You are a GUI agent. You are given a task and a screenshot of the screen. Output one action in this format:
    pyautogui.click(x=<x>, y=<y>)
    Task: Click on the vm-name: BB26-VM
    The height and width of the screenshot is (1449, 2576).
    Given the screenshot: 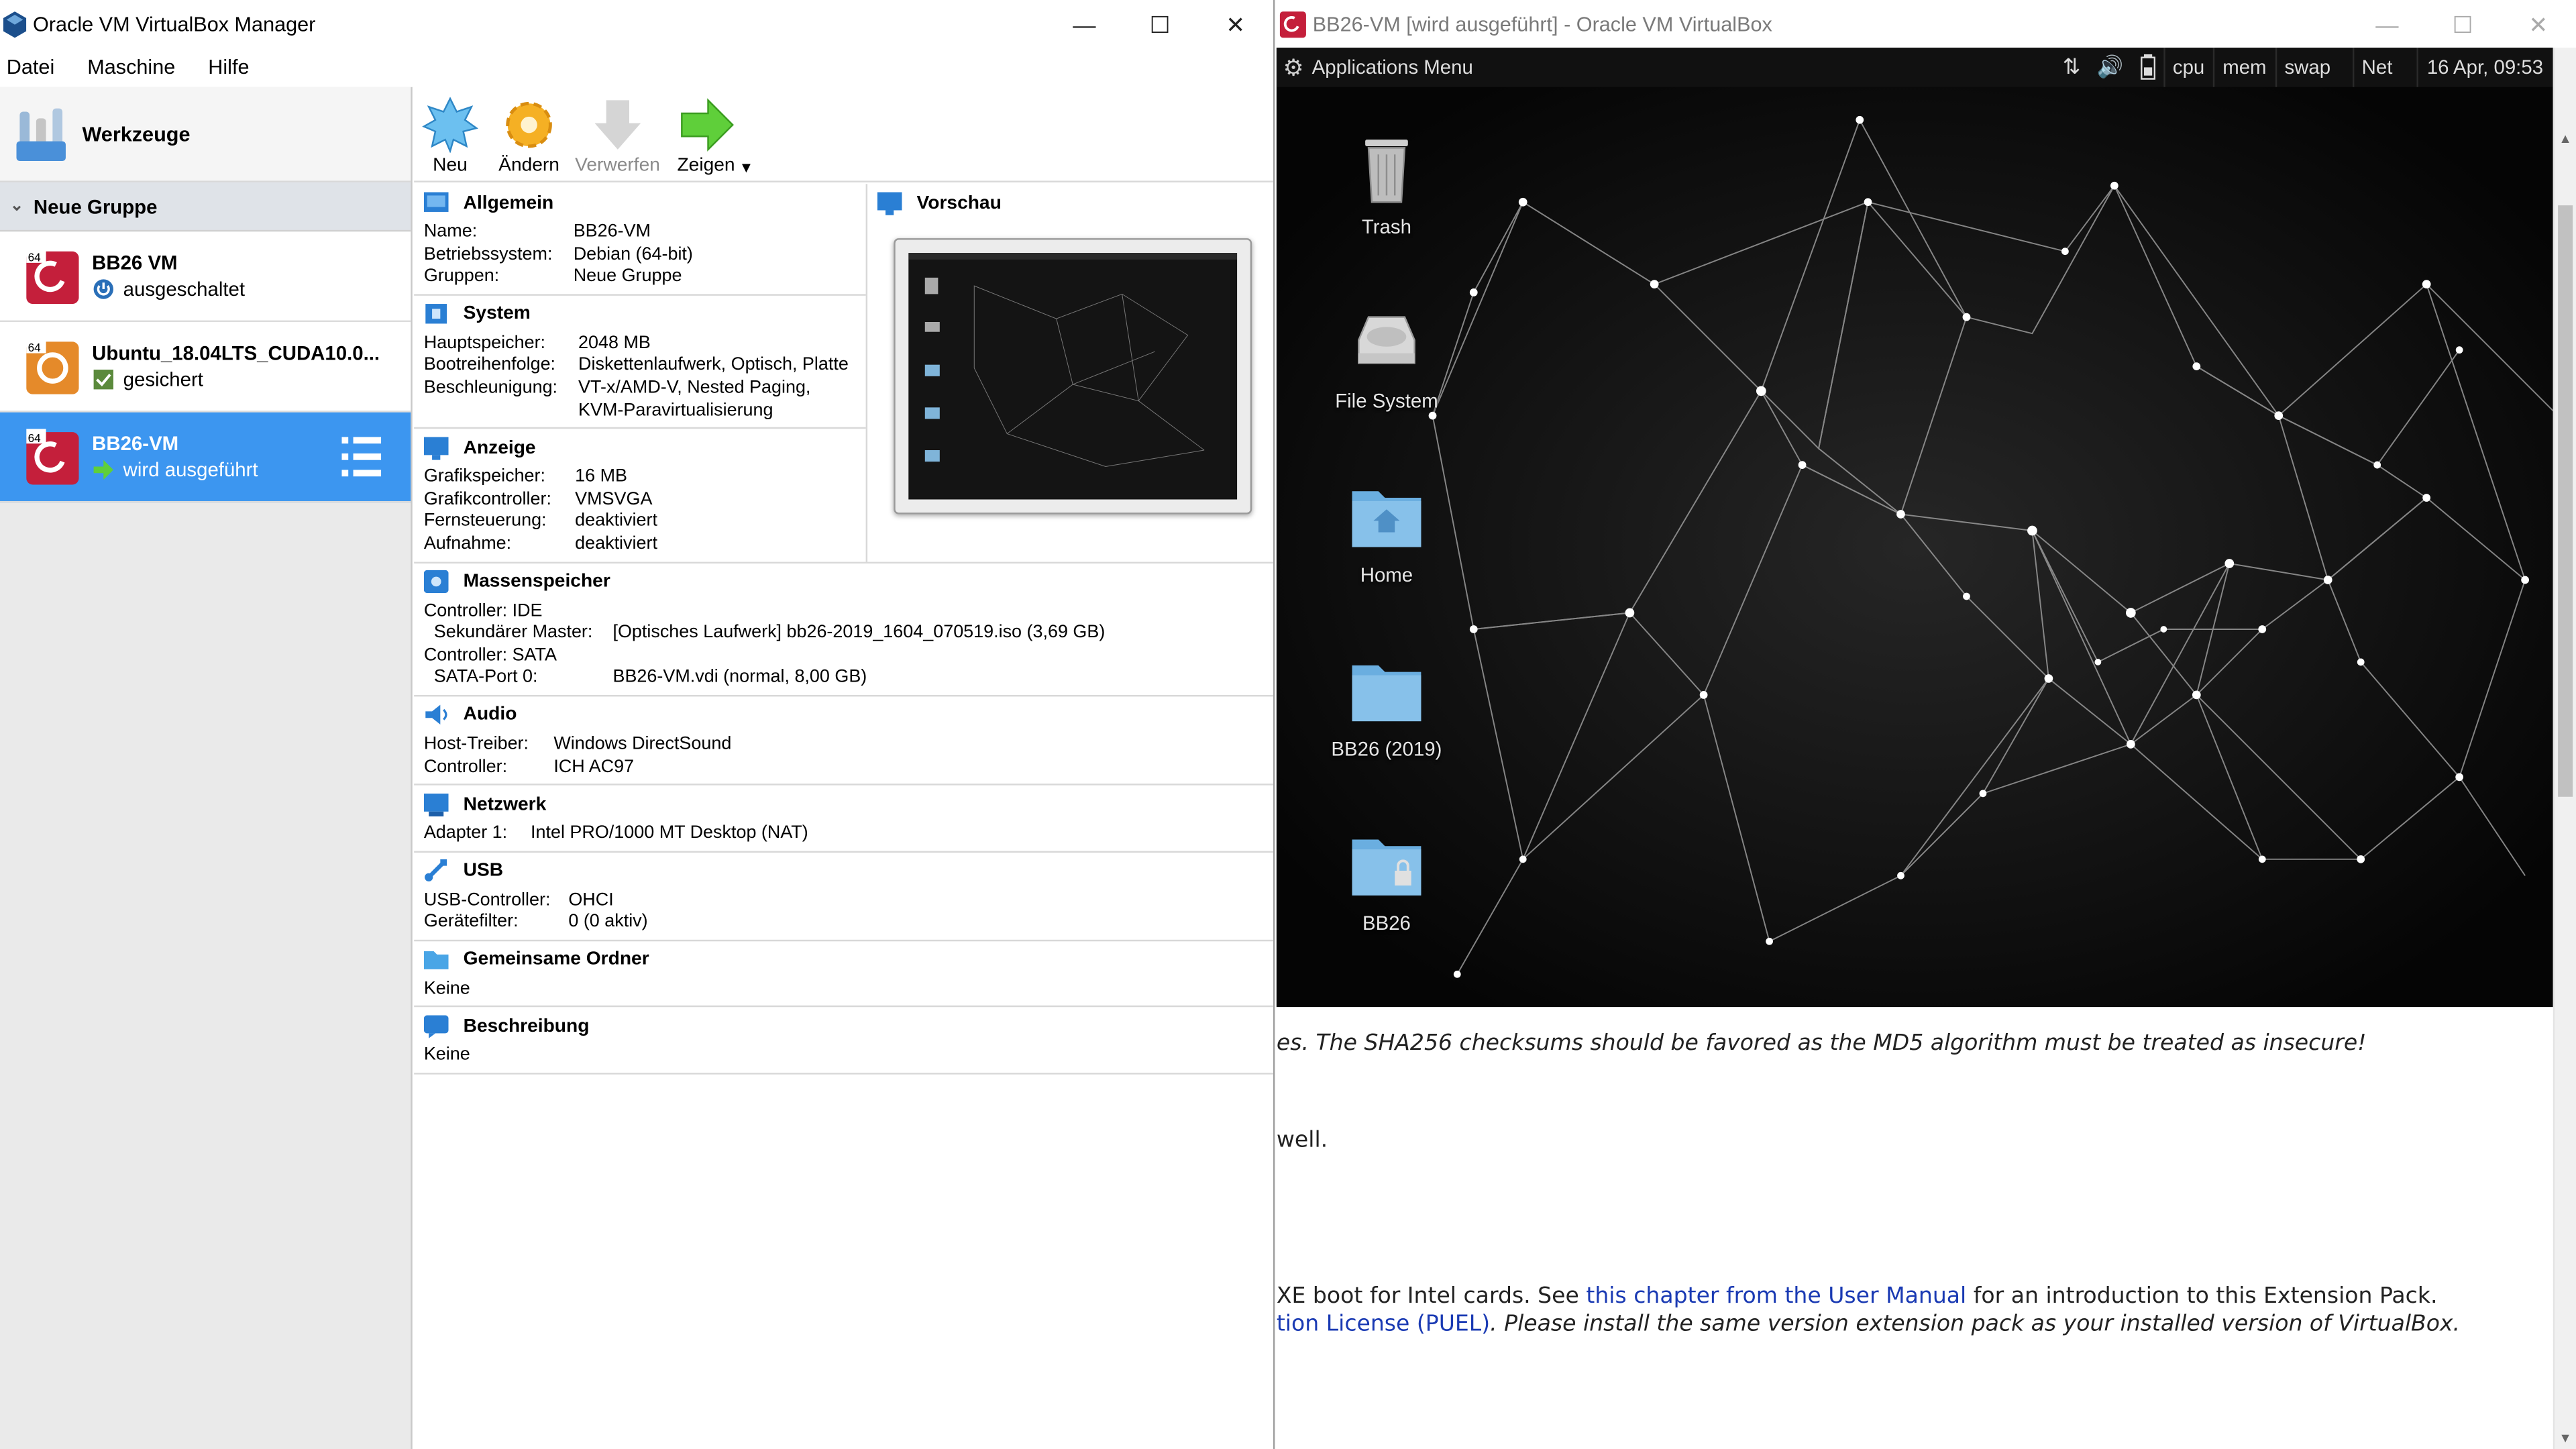 What is the action you would take?
    pyautogui.click(x=135, y=443)
    